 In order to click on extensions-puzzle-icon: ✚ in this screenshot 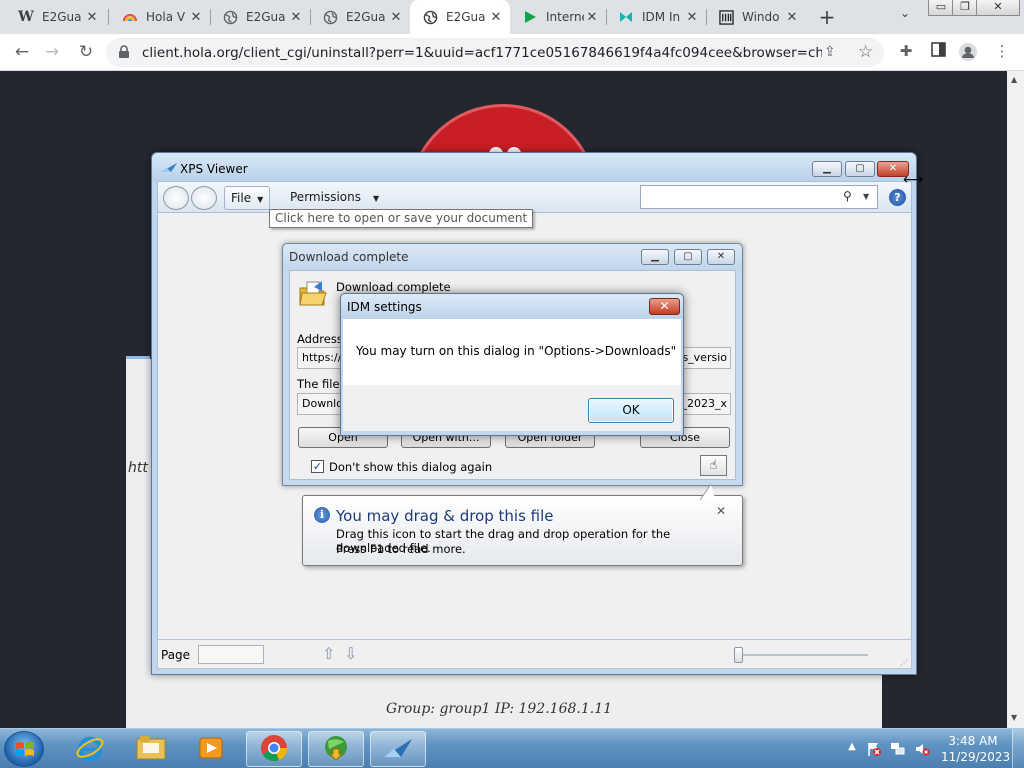, I will do `click(906, 52)`.